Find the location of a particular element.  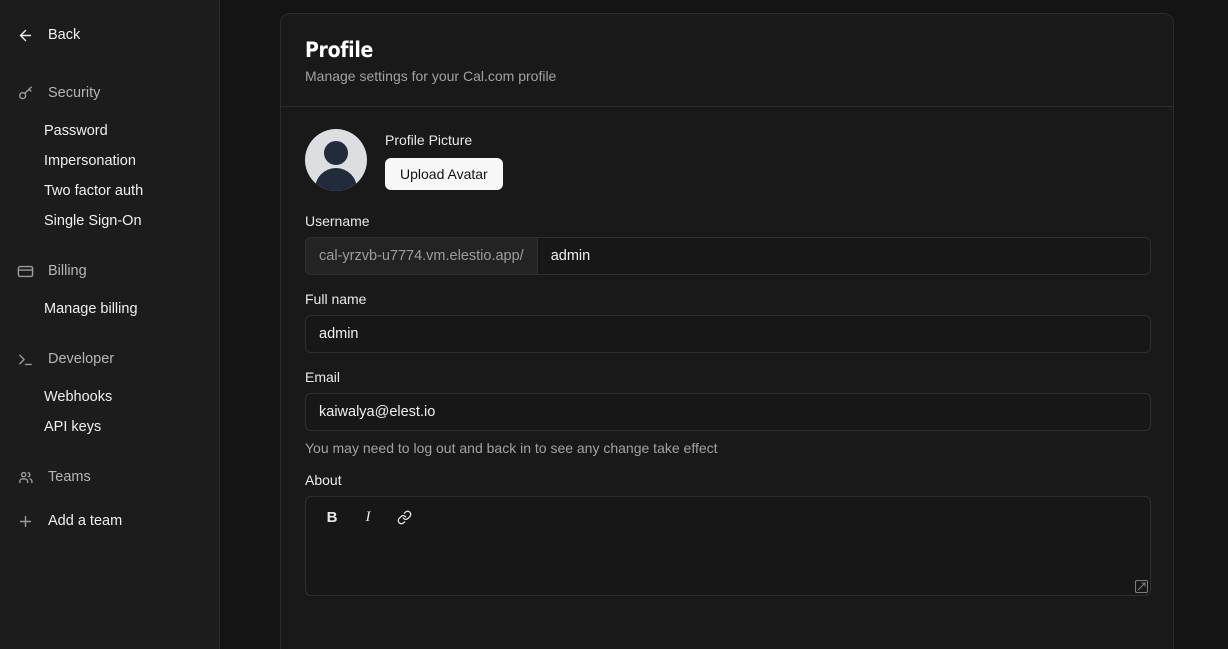

fullname-field-group: Full name is located at coordinates (728, 322).